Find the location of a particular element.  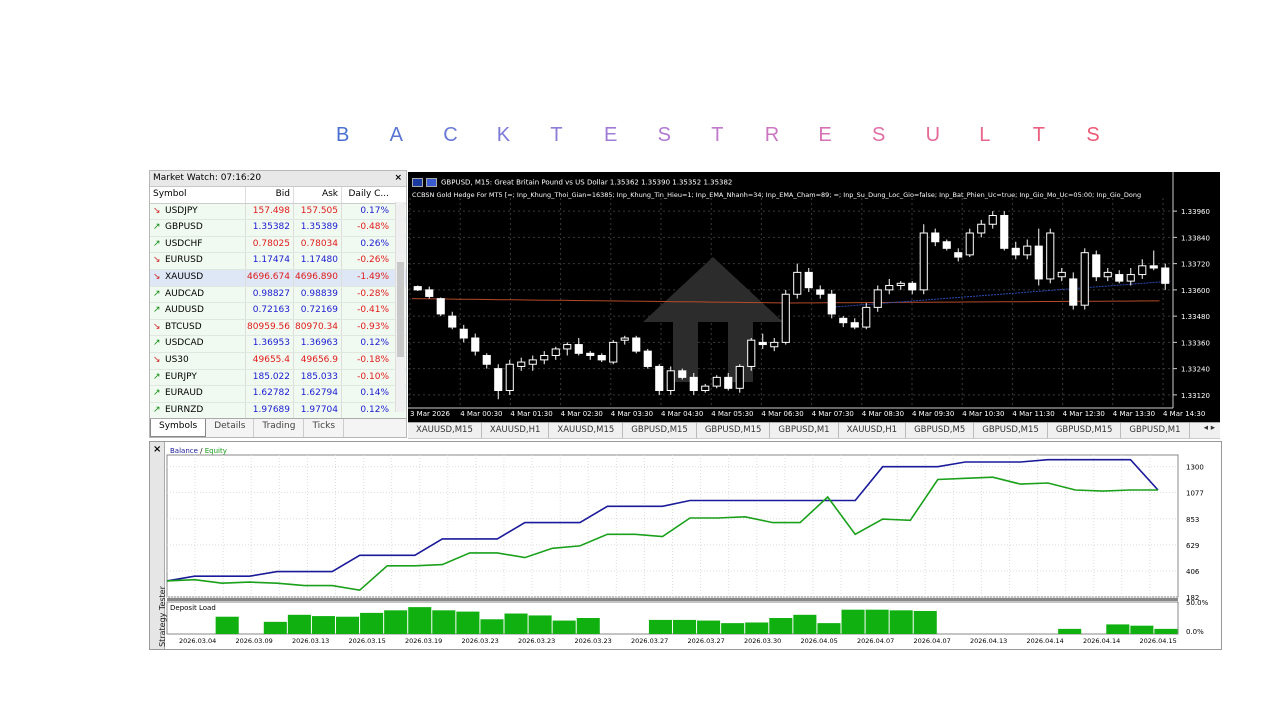

market-watch-row: ↘ EURUSD 1.17474 1.17480 -0.26% is located at coordinates (278, 261).